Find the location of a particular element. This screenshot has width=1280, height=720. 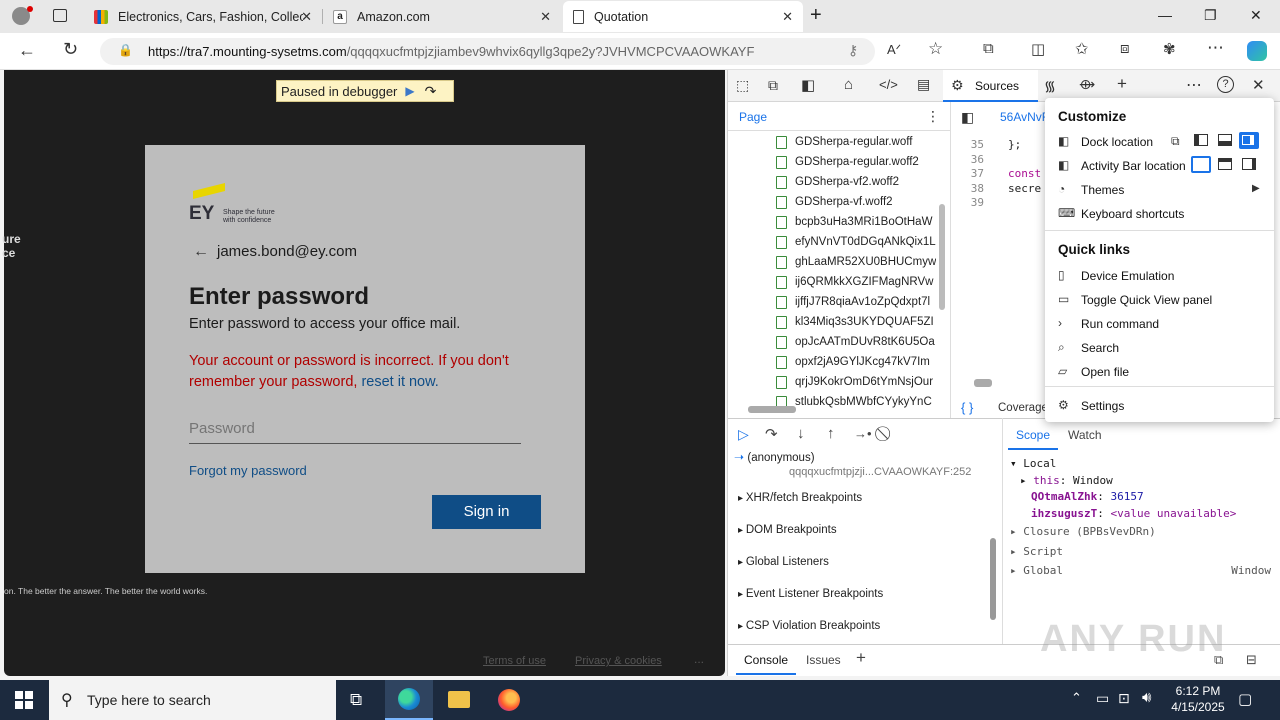

resume-icon: ▷ is located at coordinates (743, 434).